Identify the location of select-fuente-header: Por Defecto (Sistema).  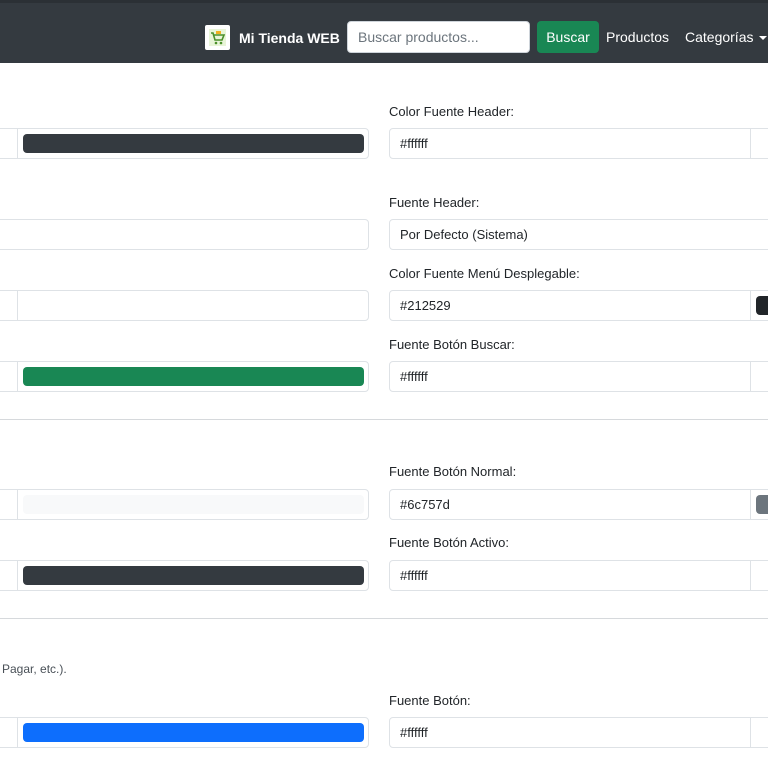
(578, 234).